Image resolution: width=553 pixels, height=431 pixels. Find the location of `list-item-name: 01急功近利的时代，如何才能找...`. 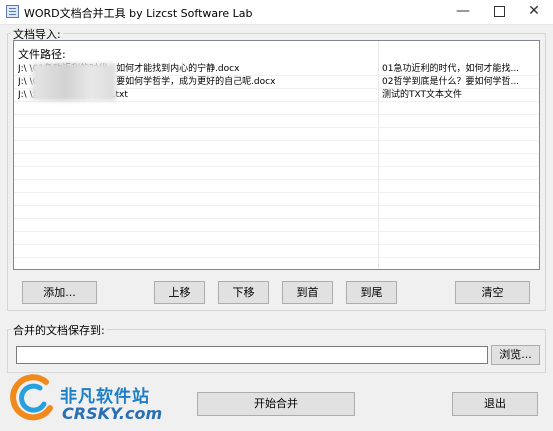

list-item-name: 01急功近利的时代，如何才能找... is located at coordinates (451, 69).